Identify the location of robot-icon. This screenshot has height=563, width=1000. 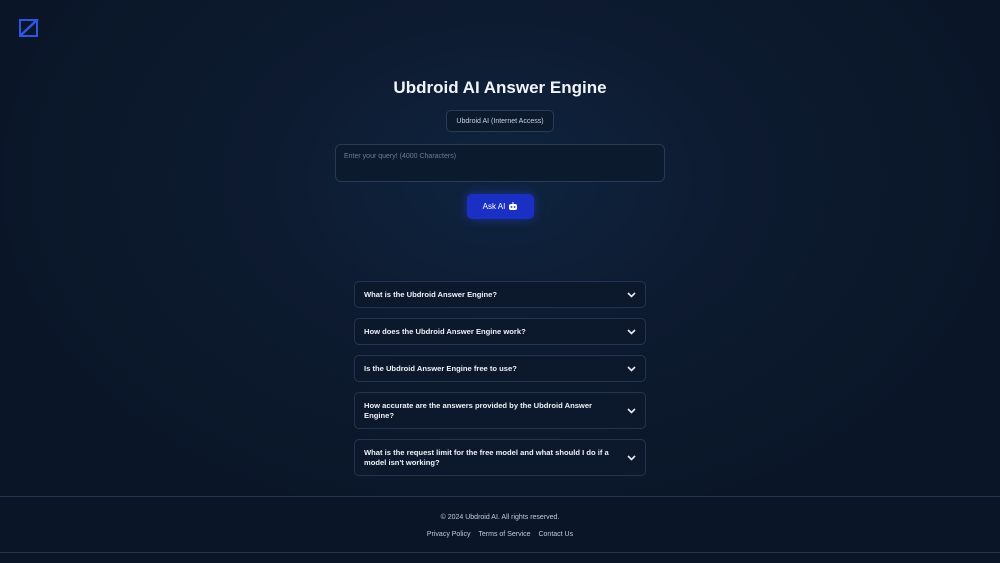
(513, 206).